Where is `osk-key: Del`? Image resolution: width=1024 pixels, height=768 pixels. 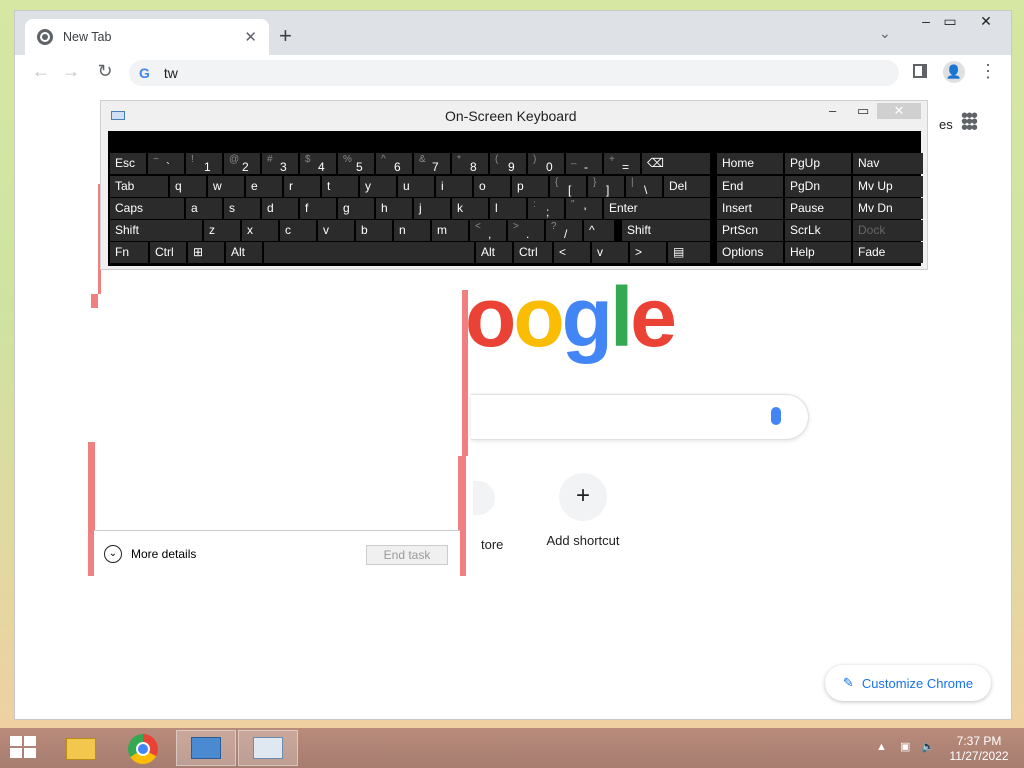 osk-key: Del is located at coordinates (687, 186).